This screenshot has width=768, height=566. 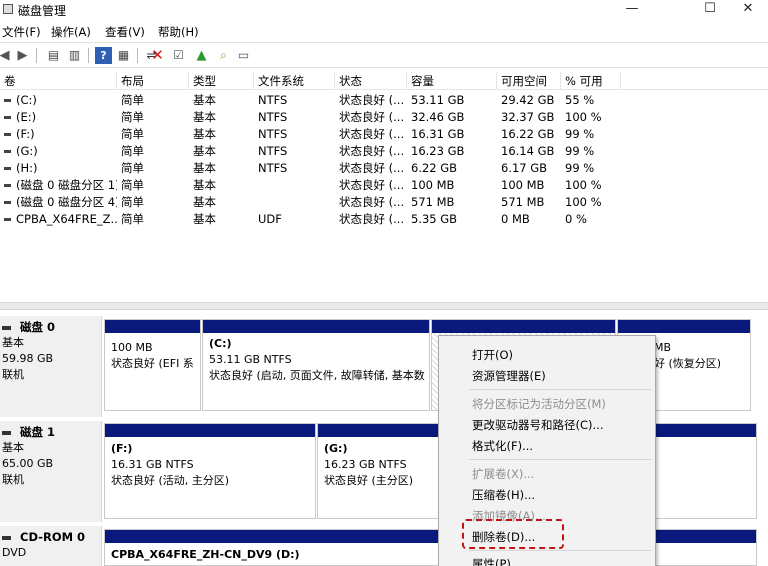 What do you see at coordinates (748, 10) in the screenshot?
I see `close-button: ✕` at bounding box center [748, 10].